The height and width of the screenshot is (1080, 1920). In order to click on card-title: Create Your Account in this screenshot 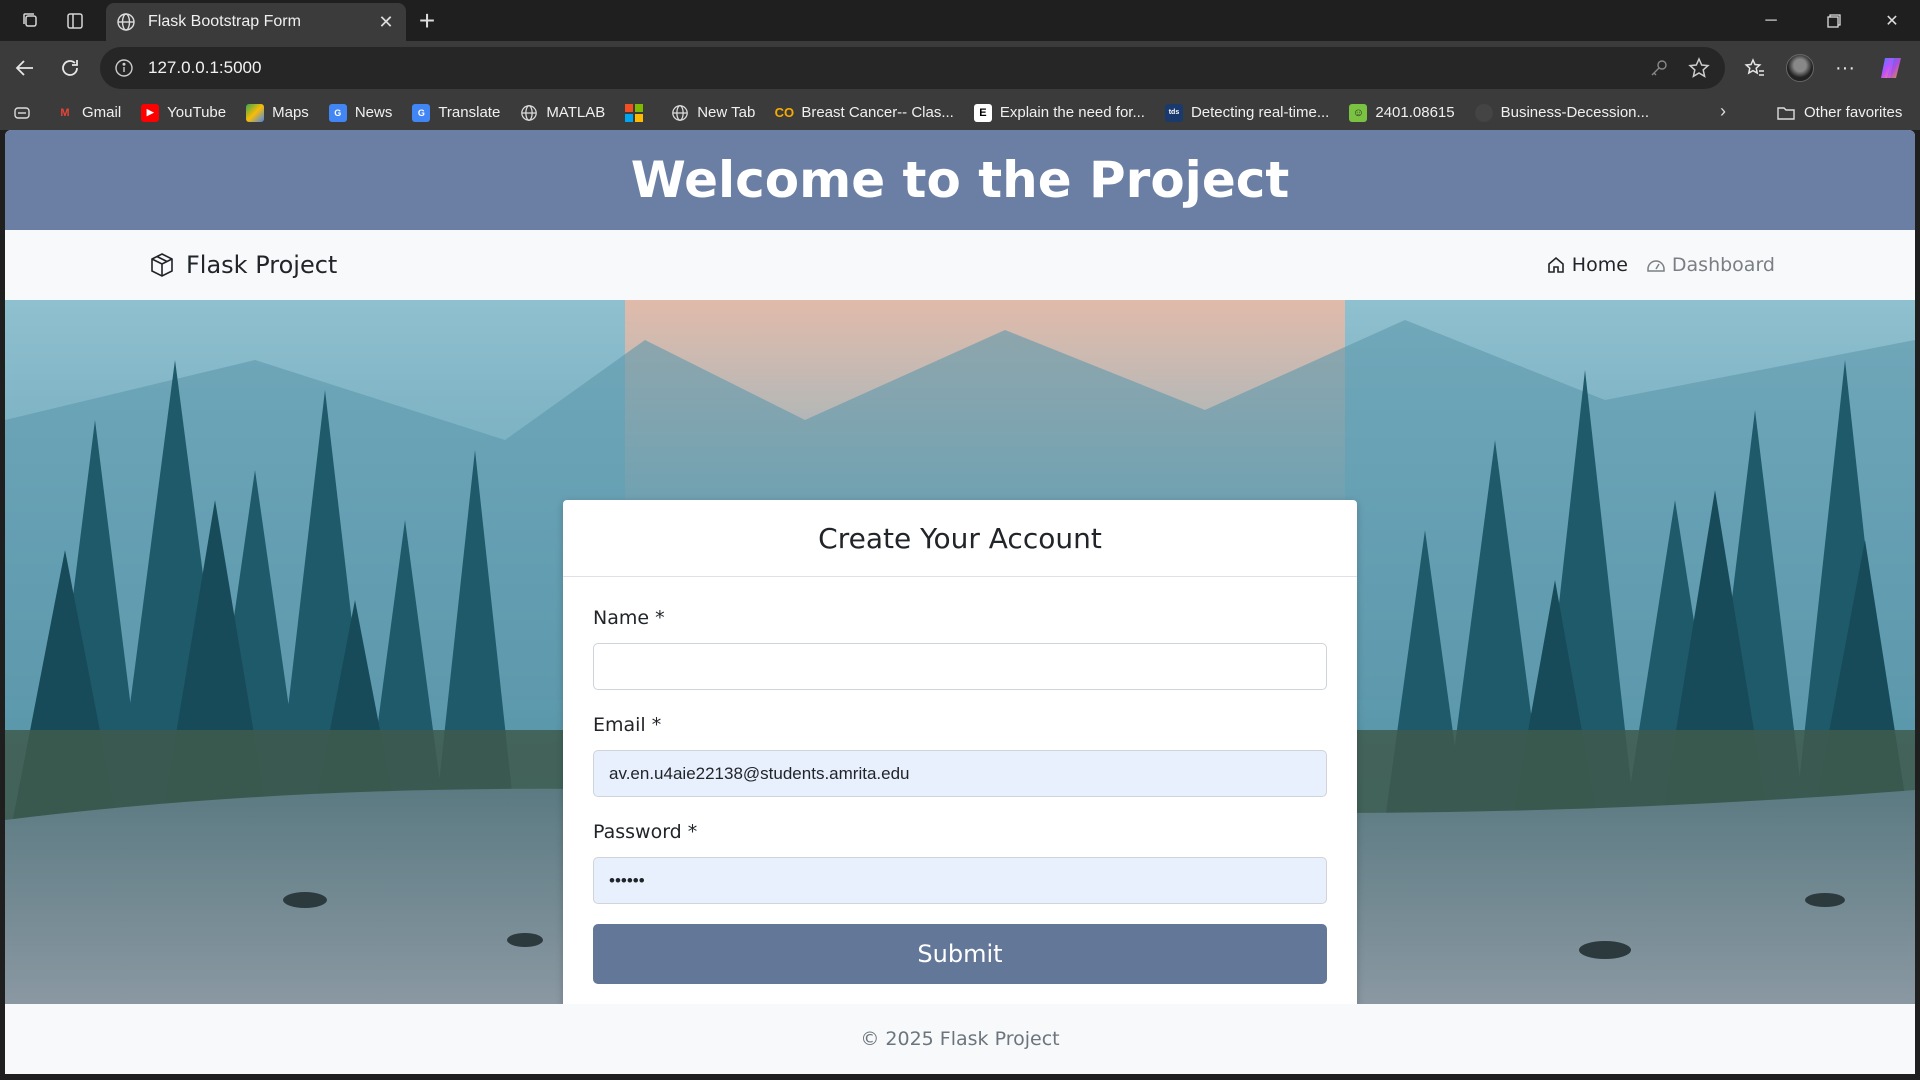, I will do `click(960, 538)`.